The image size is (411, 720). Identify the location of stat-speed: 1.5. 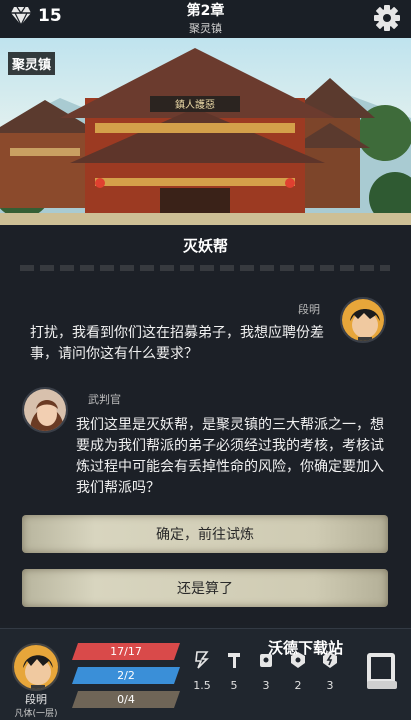
(202, 671).